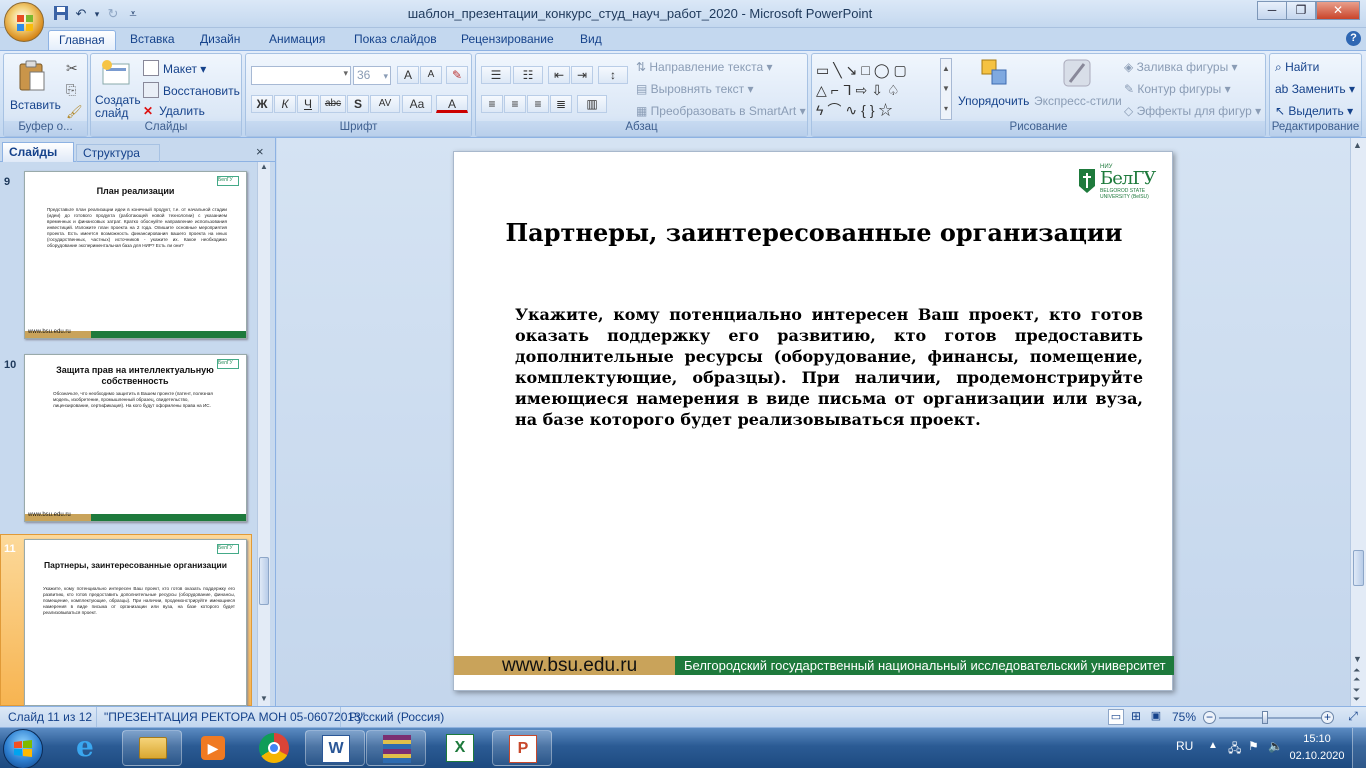 Image resolution: width=1366 pixels, height=768 pixels. What do you see at coordinates (1358, 422) in the screenshot?
I see `slide-scrollbar: ▲ ▼ ⏶ ⏶ ⏷ ⏷` at bounding box center [1358, 422].